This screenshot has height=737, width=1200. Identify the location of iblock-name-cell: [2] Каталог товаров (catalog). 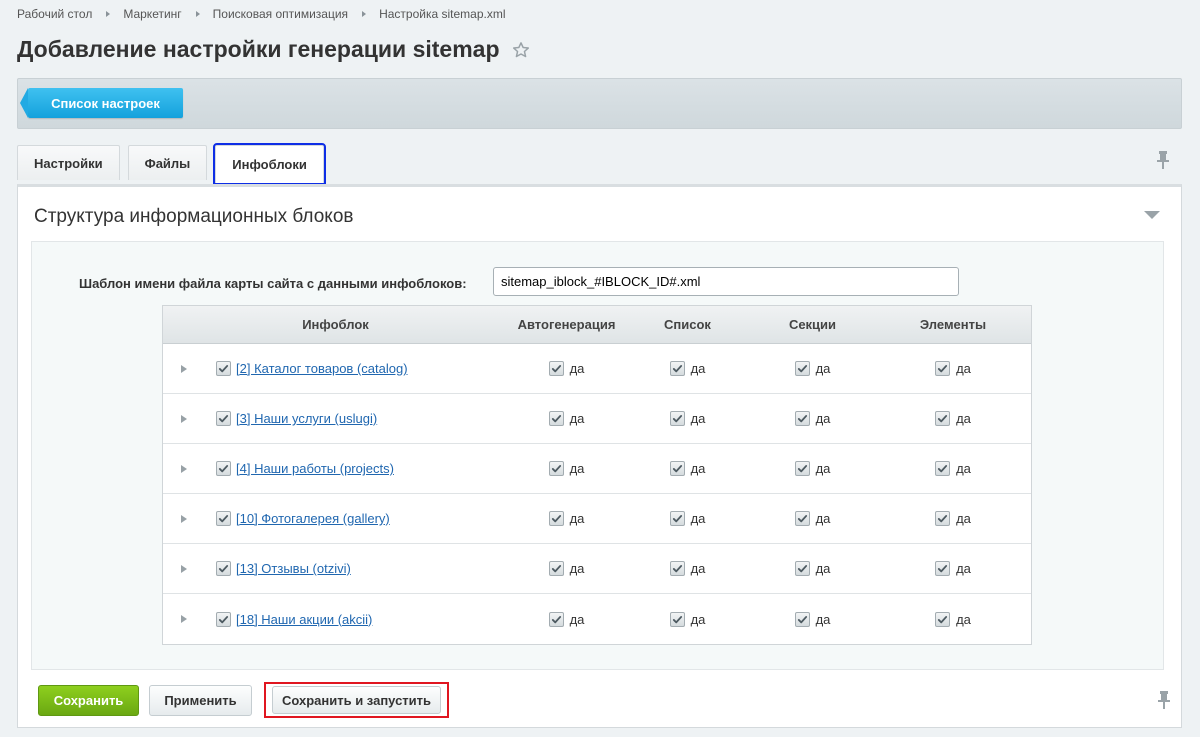
(335, 368).